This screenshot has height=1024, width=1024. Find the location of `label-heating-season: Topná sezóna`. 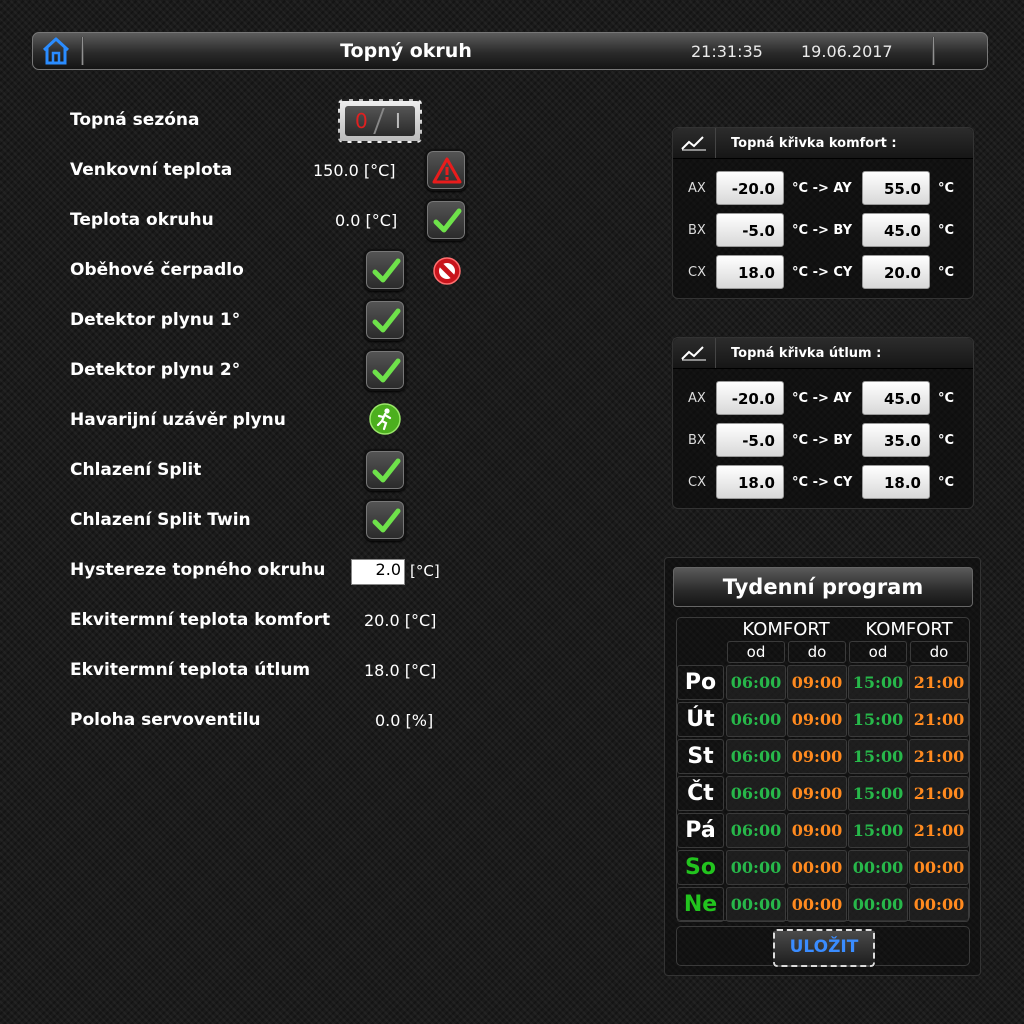

label-heating-season: Topná sezóna is located at coordinates (135, 120).